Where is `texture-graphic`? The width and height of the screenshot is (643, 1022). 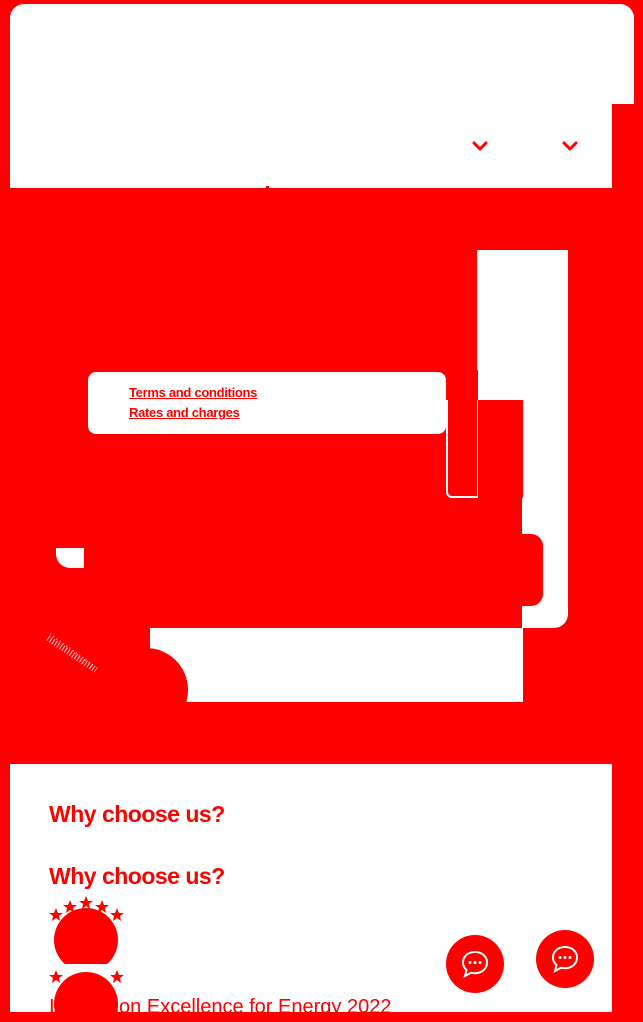 texture-graphic is located at coordinates (72, 653).